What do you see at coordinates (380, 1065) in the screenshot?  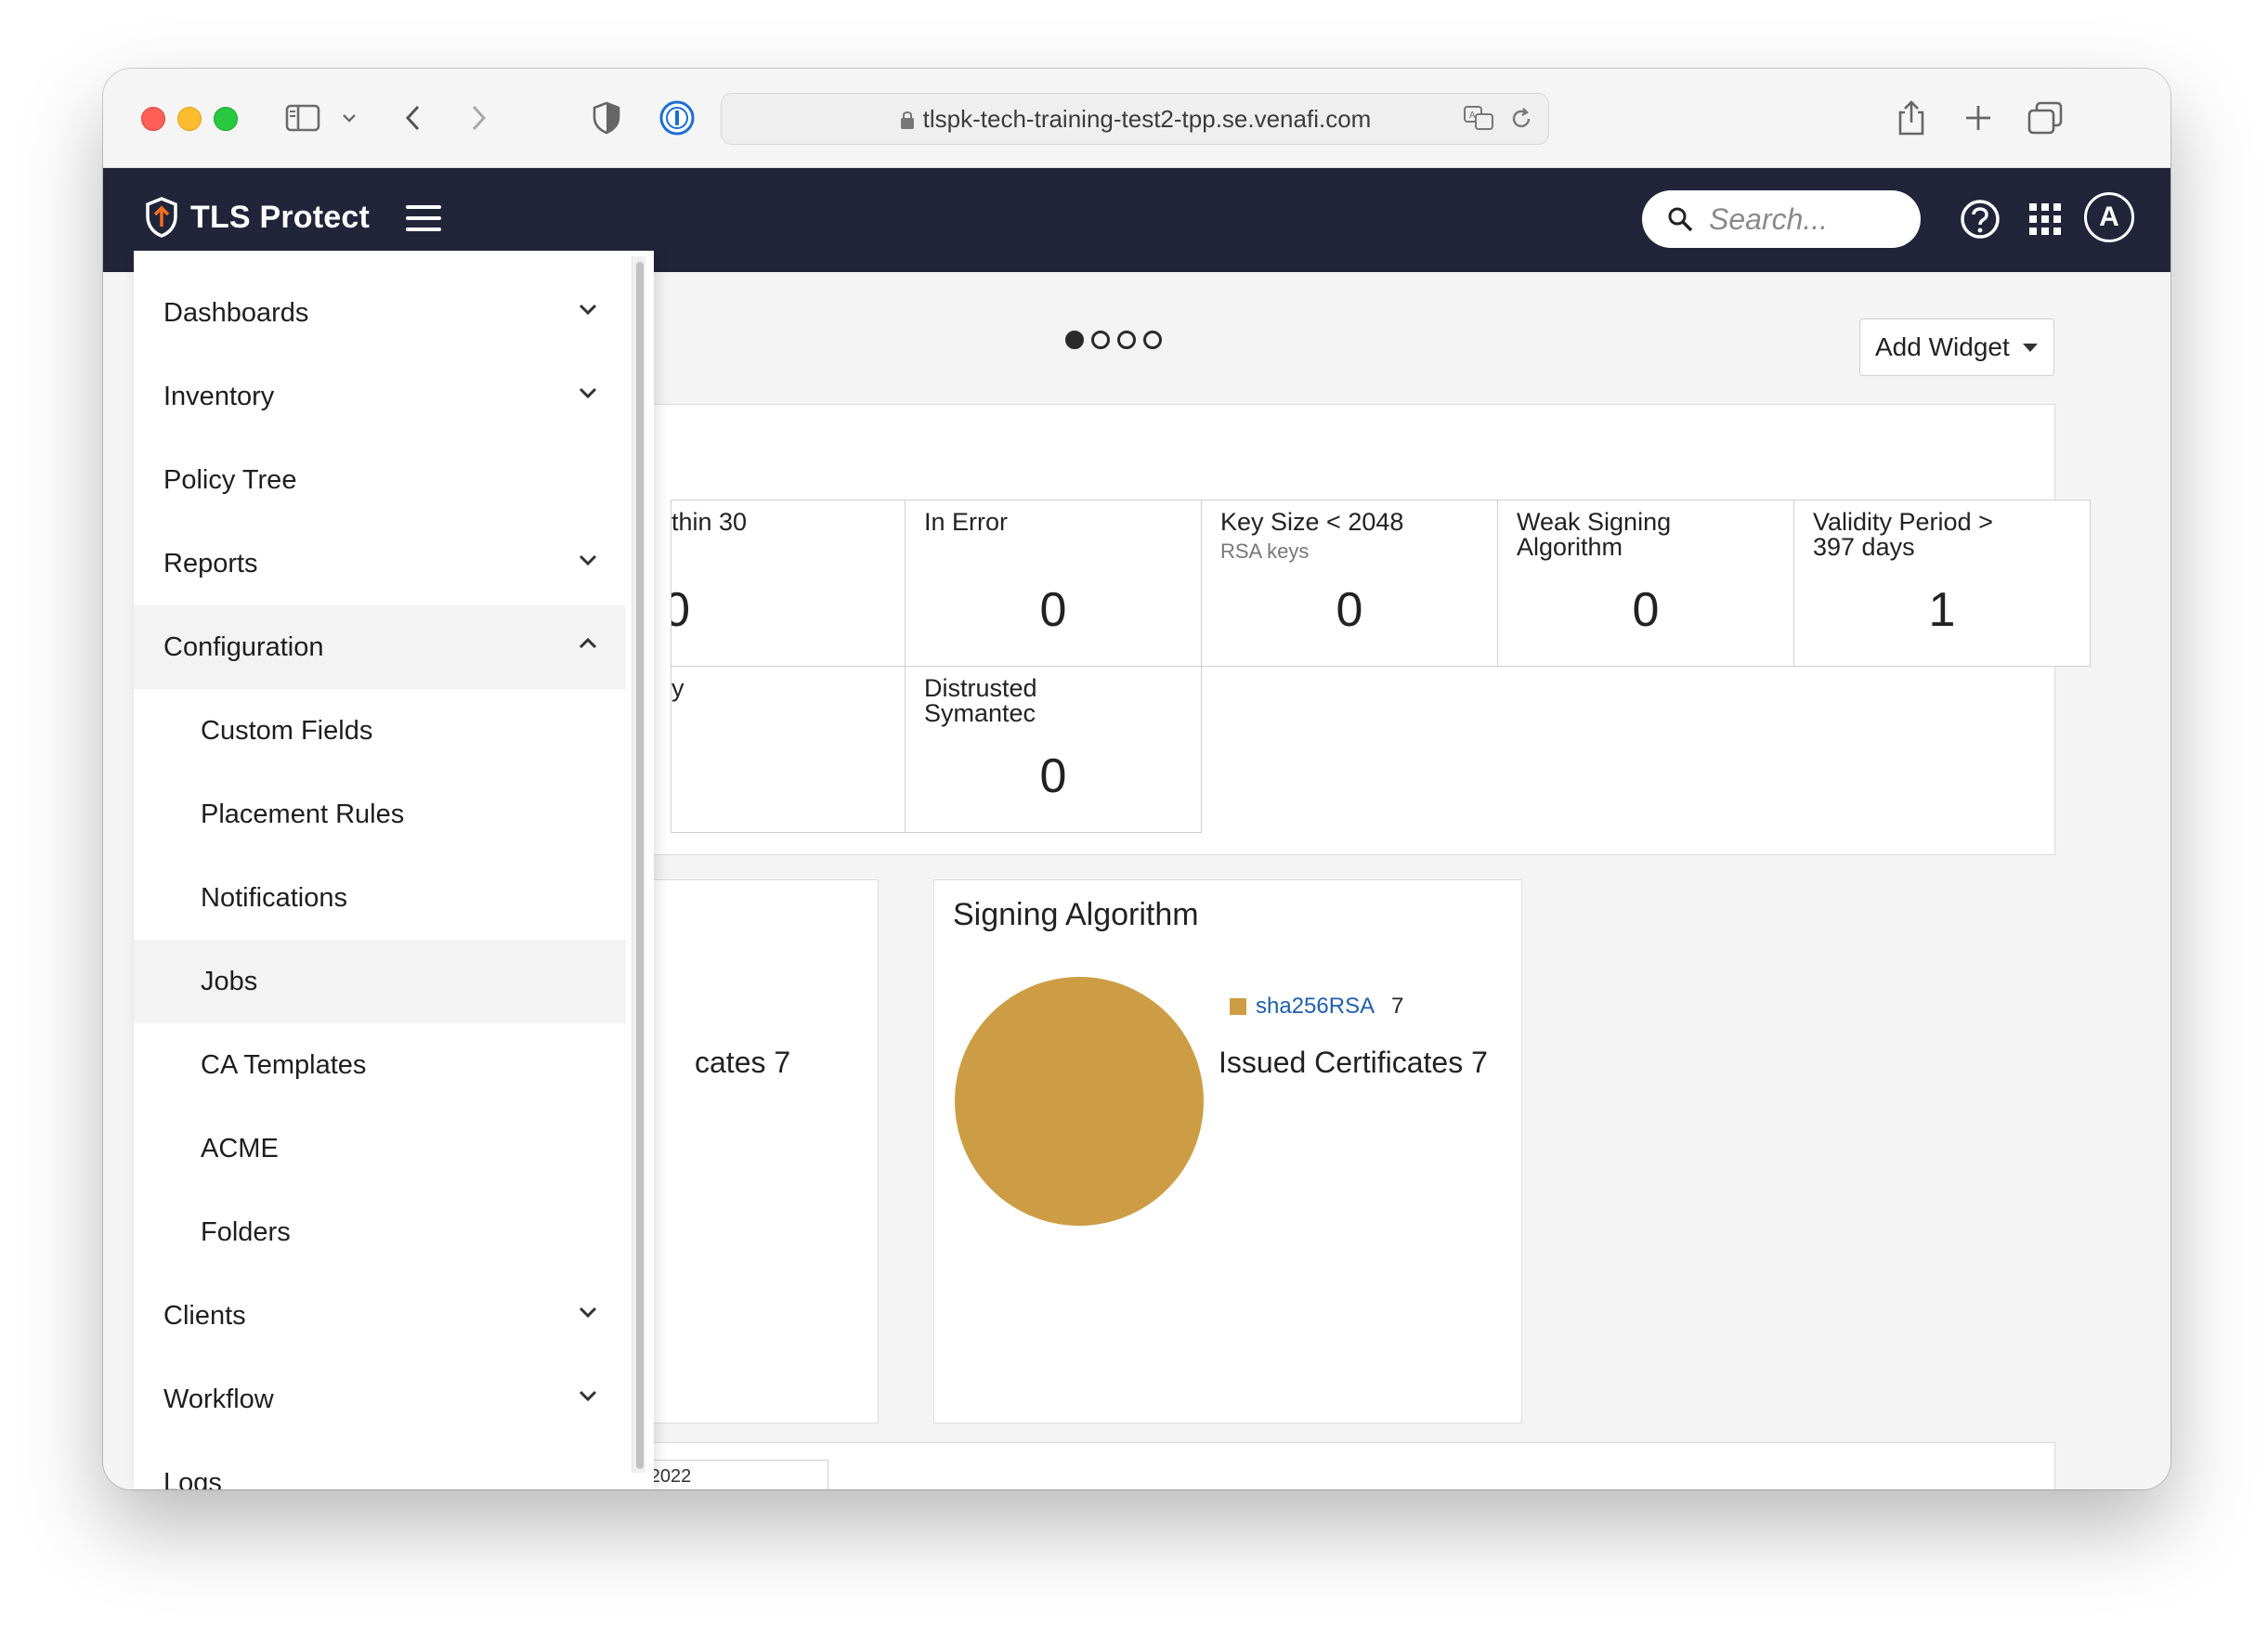 I see `menu-item-ca-templates: CA Templates` at bounding box center [380, 1065].